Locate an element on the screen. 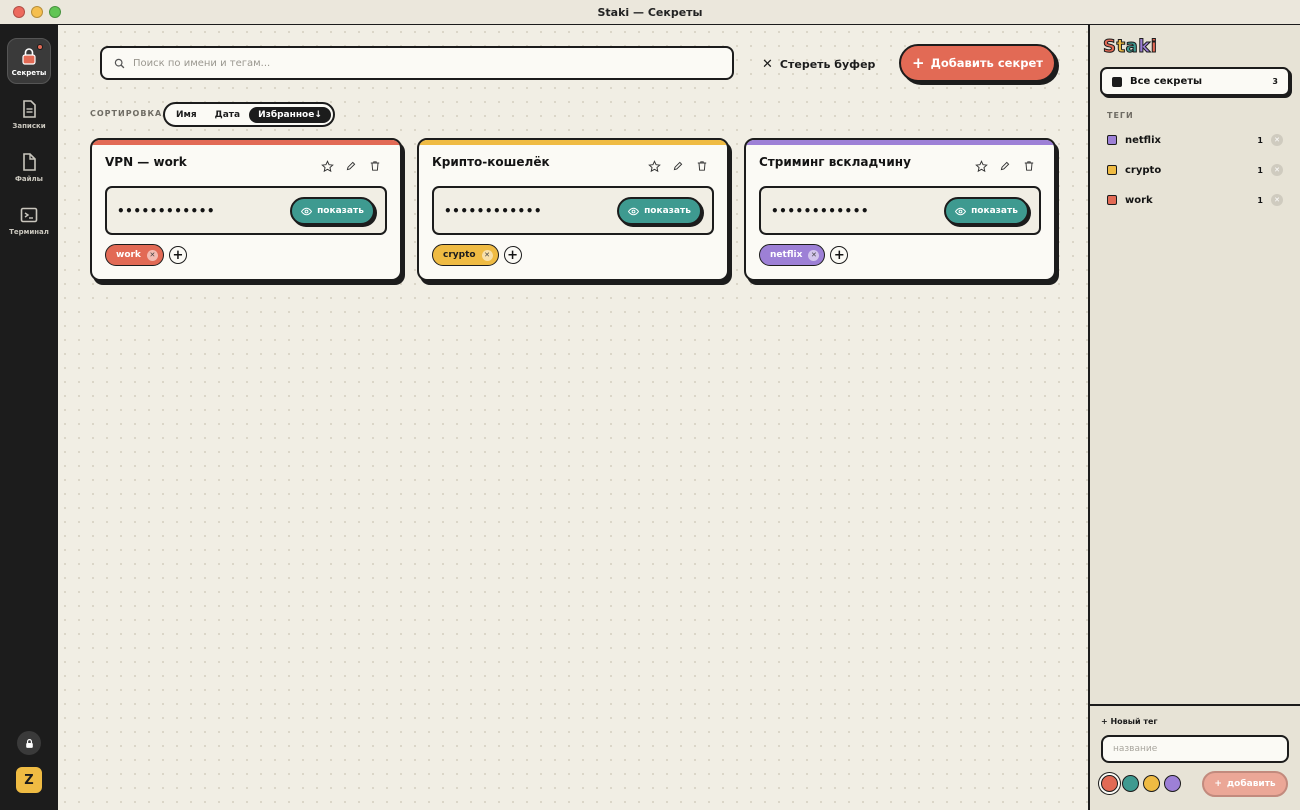 The height and width of the screenshot is (810, 1300). nav-rail: Секреты Записки Файлы Терминал Z is located at coordinates (29, 417).